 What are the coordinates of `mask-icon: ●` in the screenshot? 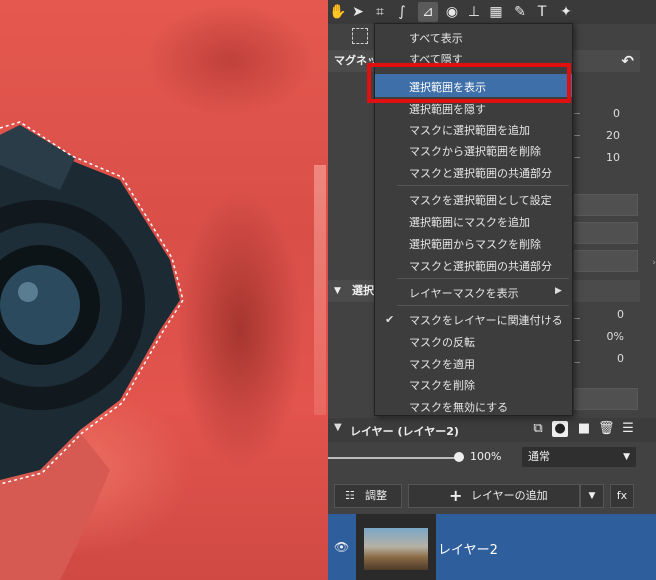 It's located at (560, 429).